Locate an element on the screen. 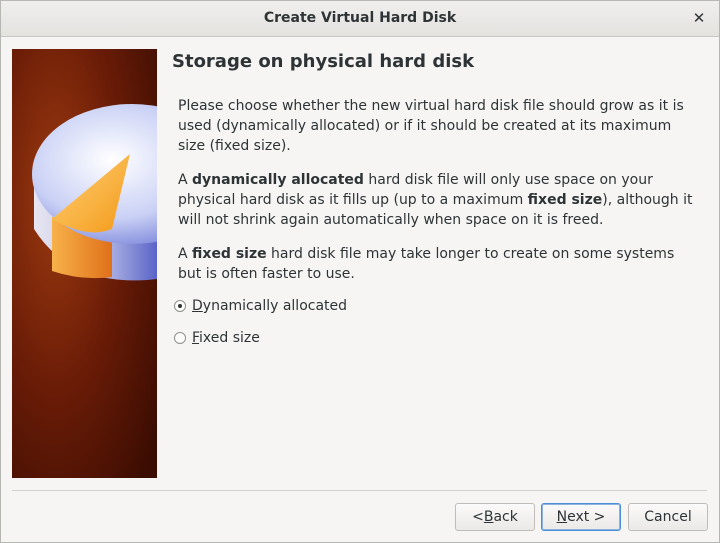  back-mnemonic: B is located at coordinates (488, 517).